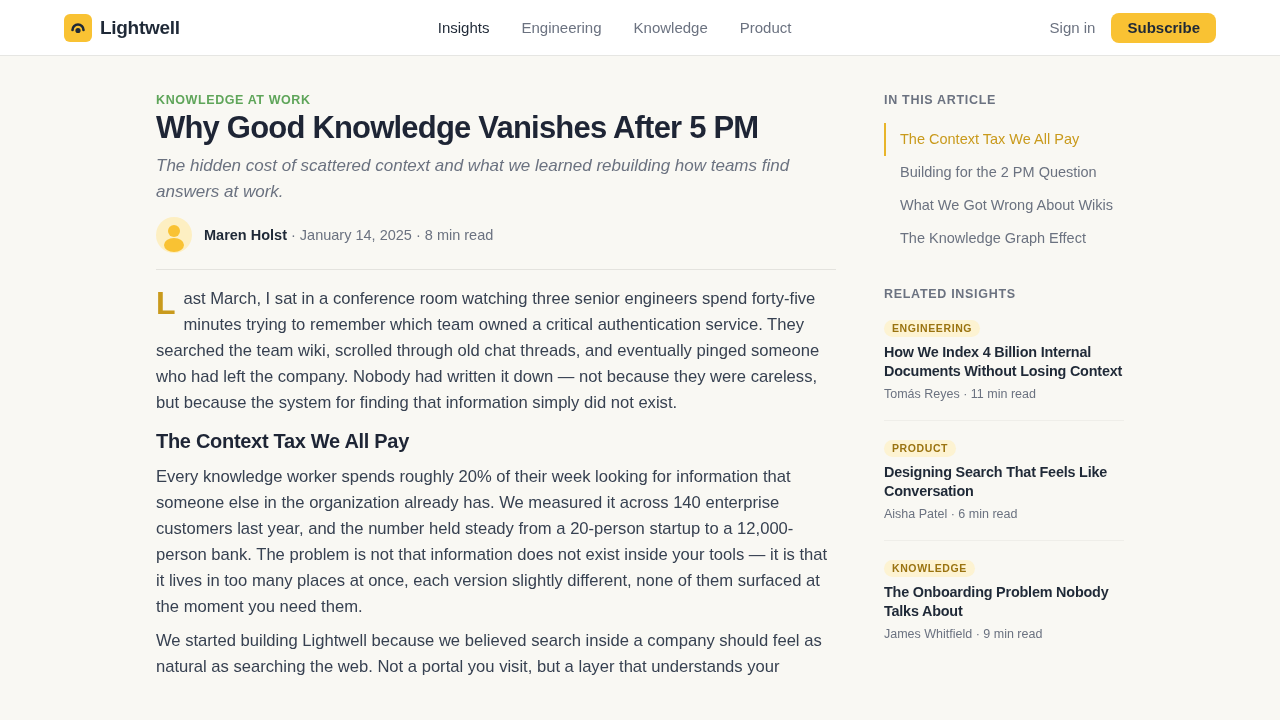 Image resolution: width=1280 pixels, height=720 pixels. I want to click on related-article-meta: James Whitfield · 9 min read, so click(963, 634).